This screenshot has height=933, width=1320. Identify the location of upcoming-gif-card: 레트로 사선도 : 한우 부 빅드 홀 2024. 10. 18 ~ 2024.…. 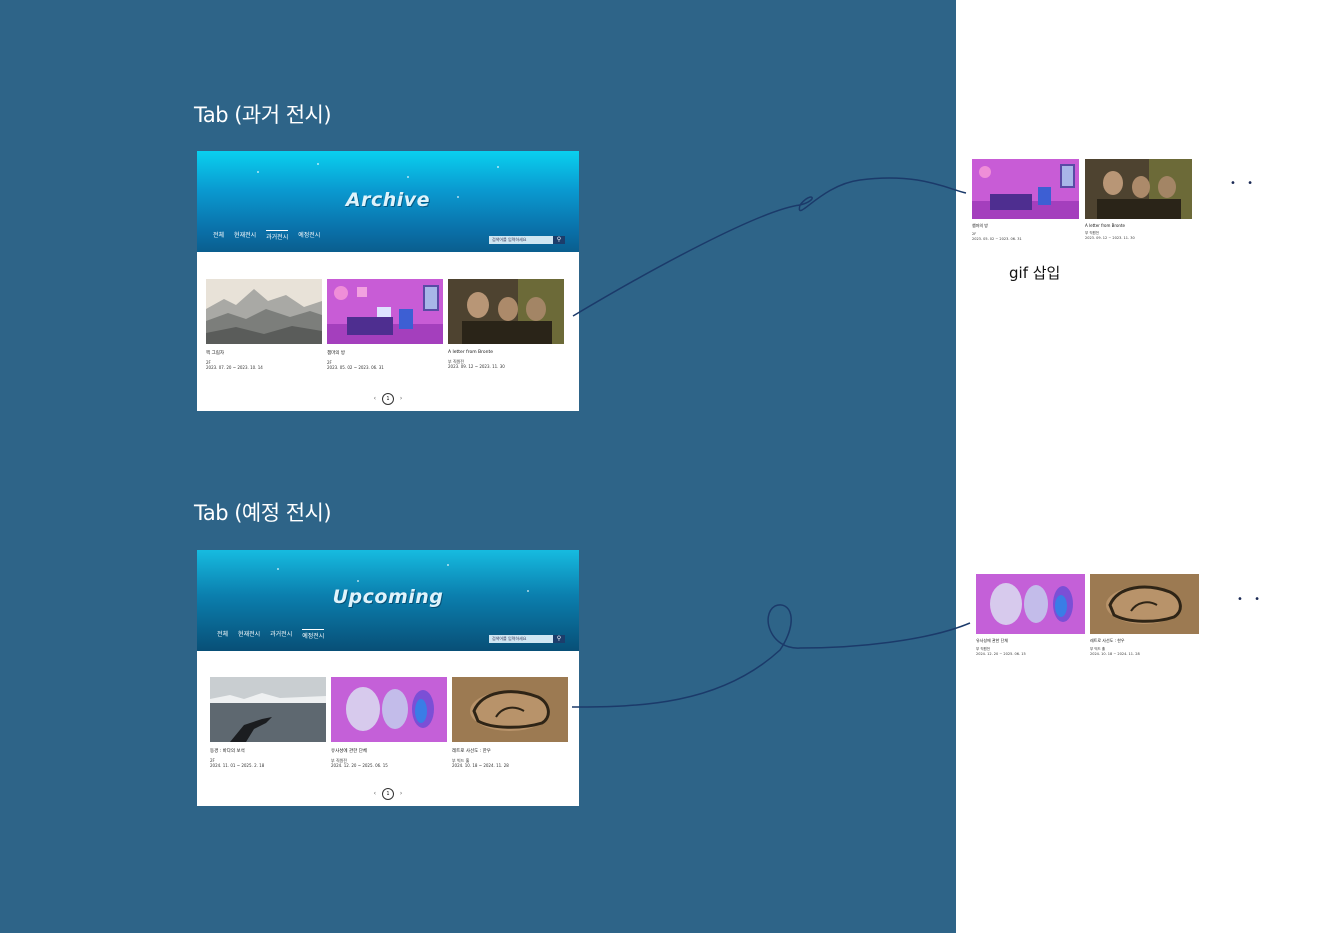
(1144, 615).